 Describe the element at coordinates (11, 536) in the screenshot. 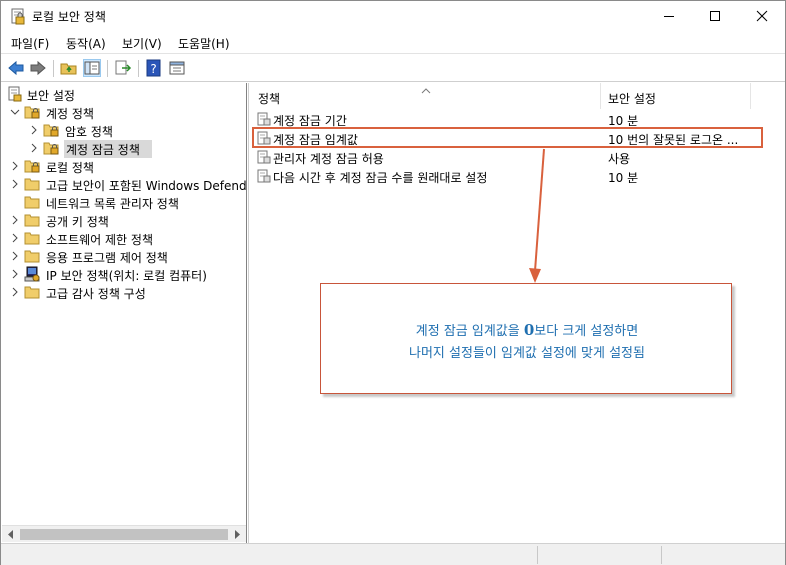

I see `scroll-left-icon` at that location.